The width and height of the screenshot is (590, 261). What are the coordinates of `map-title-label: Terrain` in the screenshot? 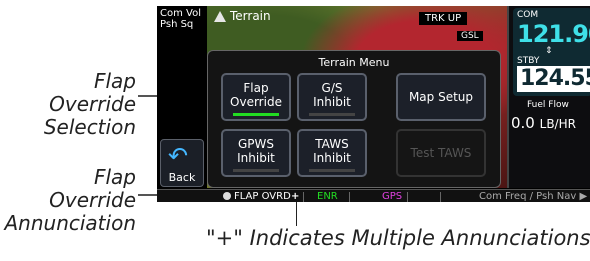 It's located at (250, 16).